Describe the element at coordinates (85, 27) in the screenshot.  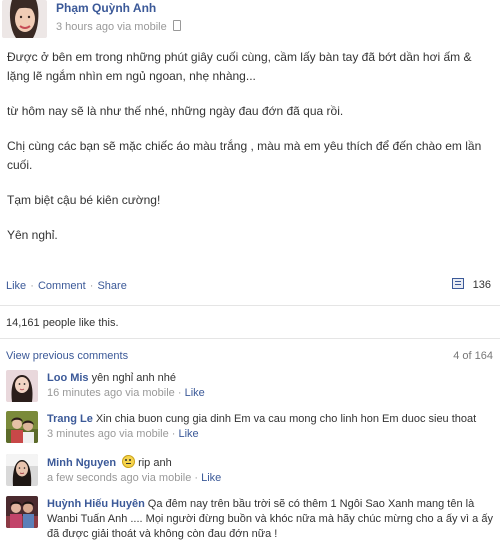
I see `post-time: 3 hours ago` at that location.